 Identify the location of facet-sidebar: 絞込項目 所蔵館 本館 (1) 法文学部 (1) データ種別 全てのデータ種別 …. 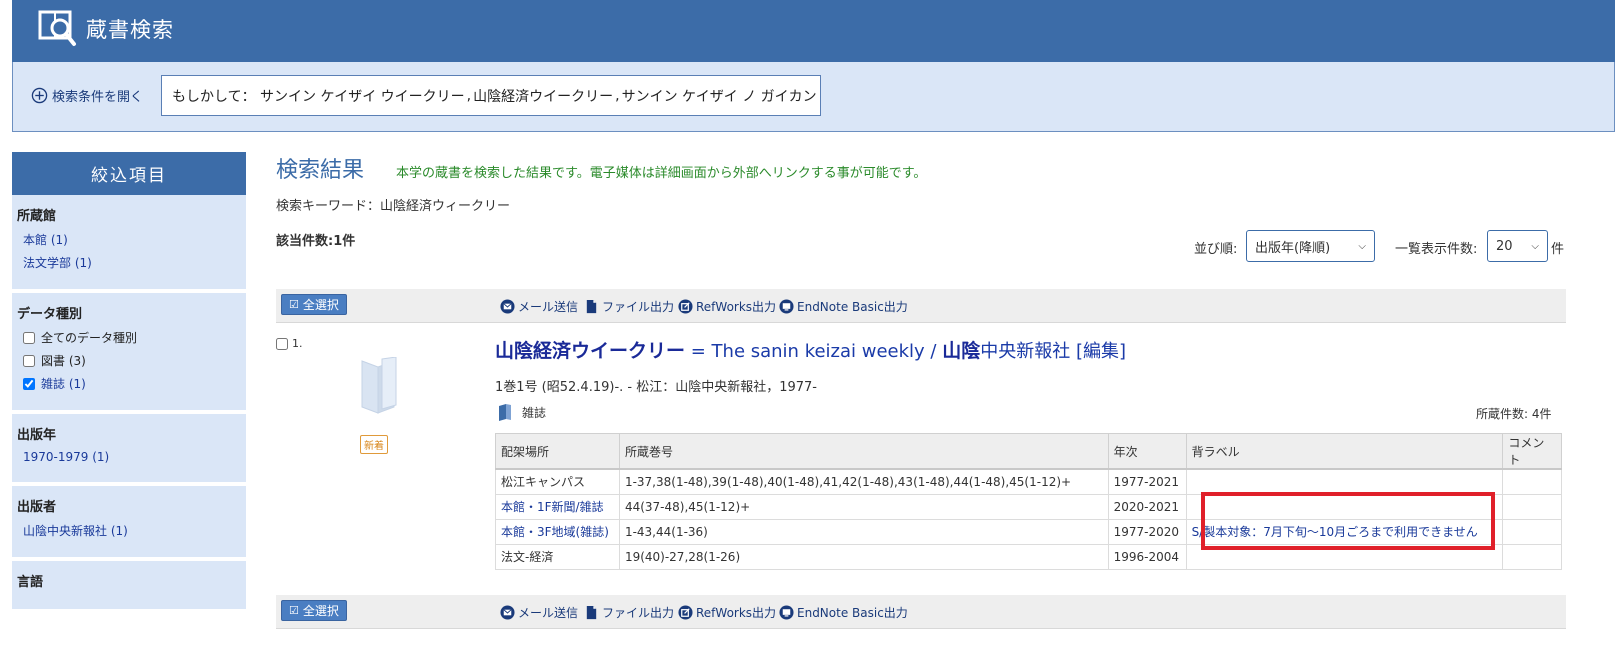
(129, 402).